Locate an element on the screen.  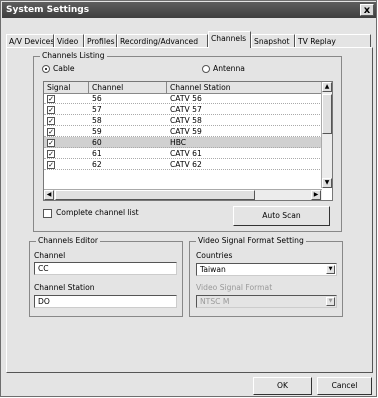
auto-scan-button: Auto Scan is located at coordinates (281, 216).